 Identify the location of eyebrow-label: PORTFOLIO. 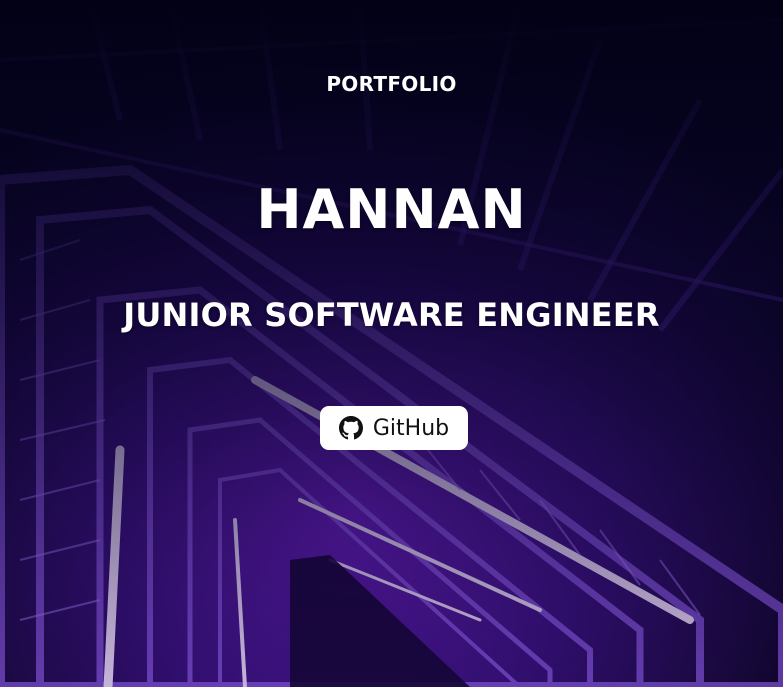
(391, 84).